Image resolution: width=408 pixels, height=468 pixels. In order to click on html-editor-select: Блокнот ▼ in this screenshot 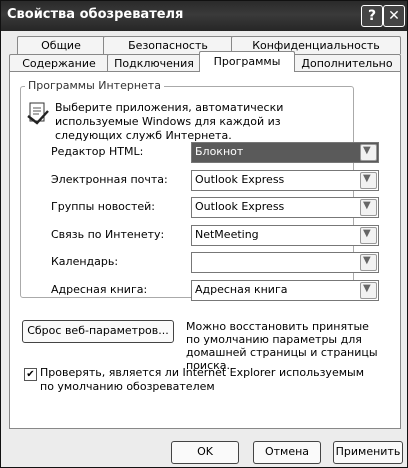, I will do `click(285, 152)`.